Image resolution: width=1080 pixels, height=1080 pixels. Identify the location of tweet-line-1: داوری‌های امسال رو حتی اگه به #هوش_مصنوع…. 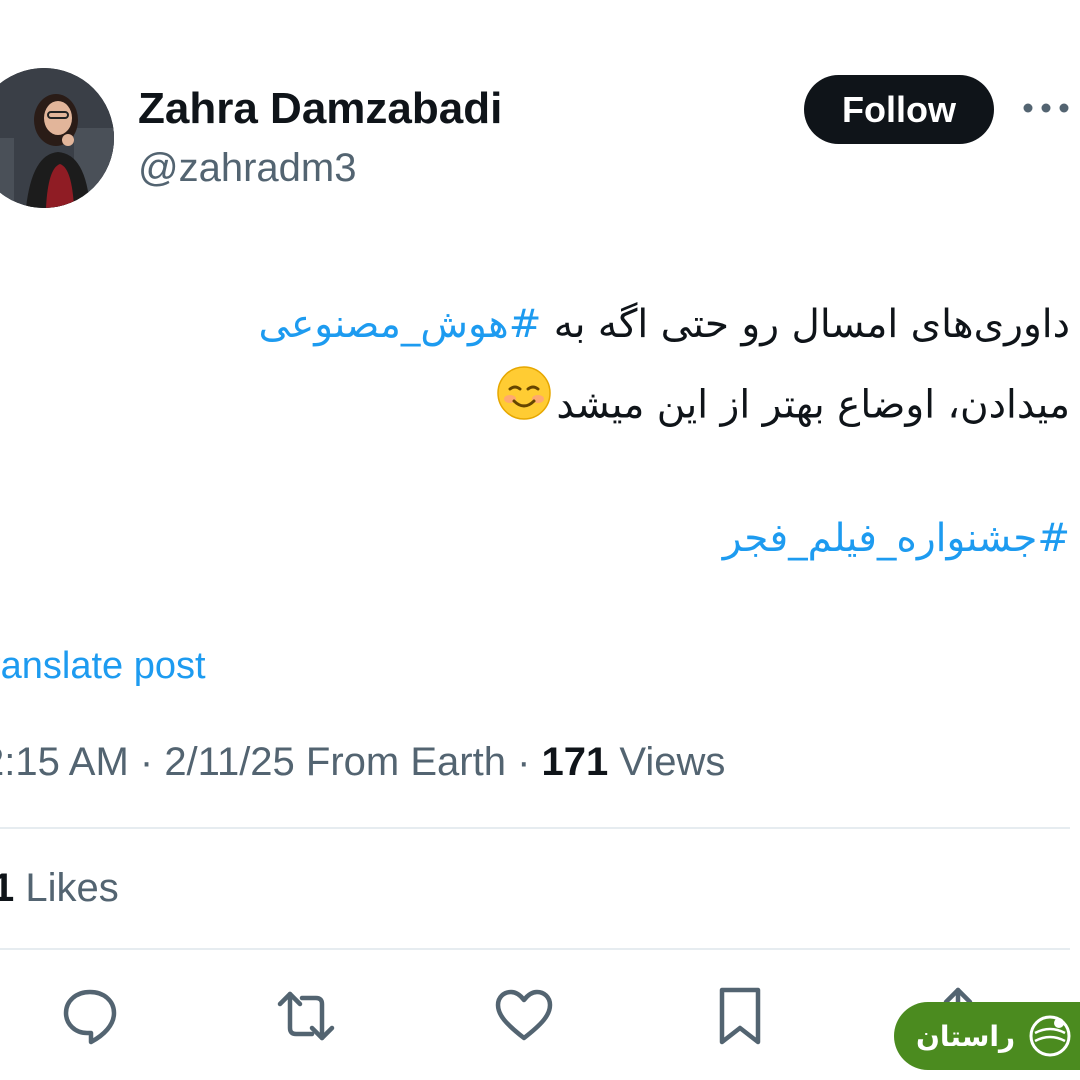
(545, 325).